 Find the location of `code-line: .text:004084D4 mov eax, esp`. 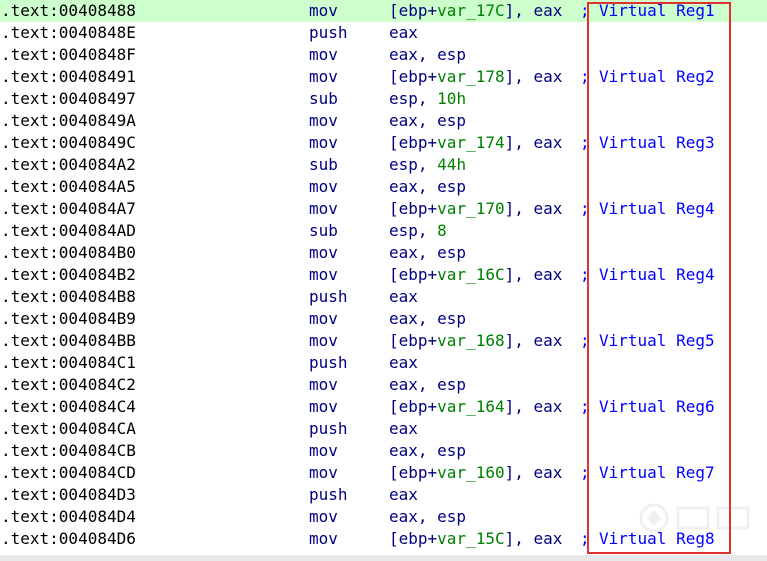

code-line: .text:004084D4 mov eax, esp is located at coordinates (383, 517).